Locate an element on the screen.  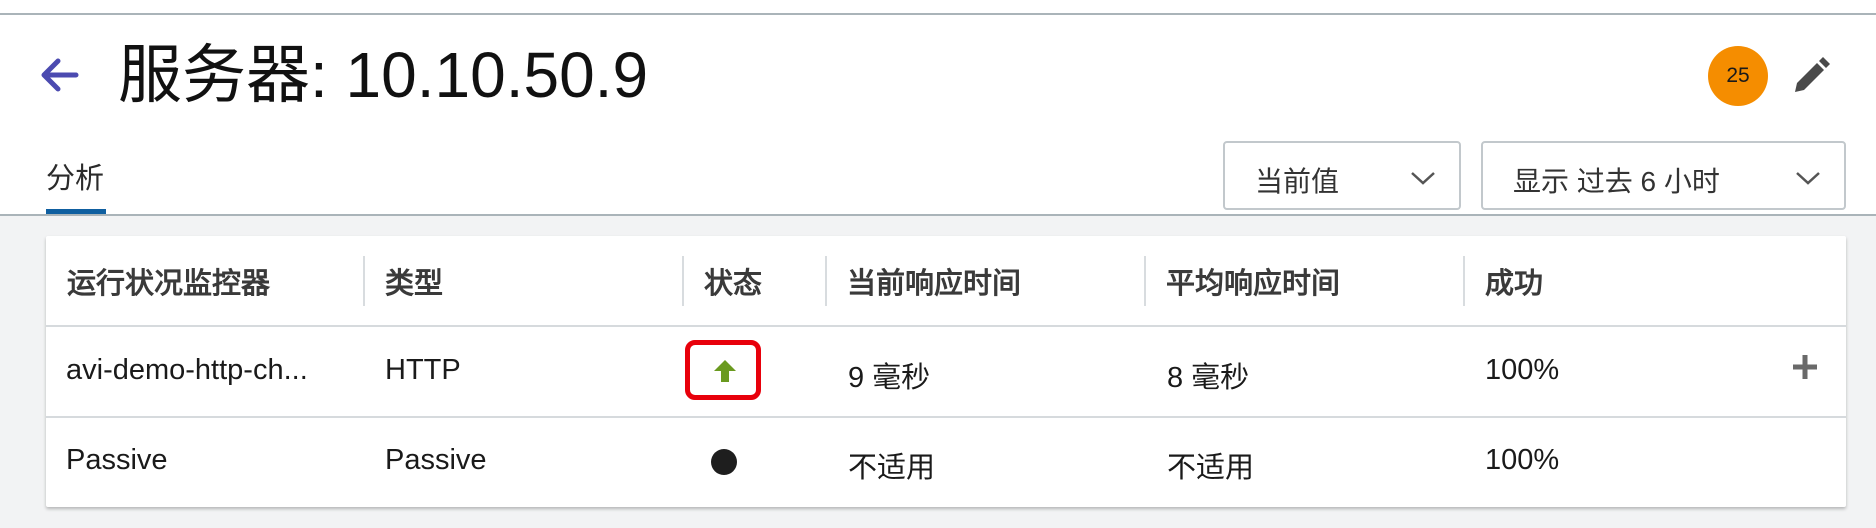
black-dot-icon is located at coordinates (724, 462).